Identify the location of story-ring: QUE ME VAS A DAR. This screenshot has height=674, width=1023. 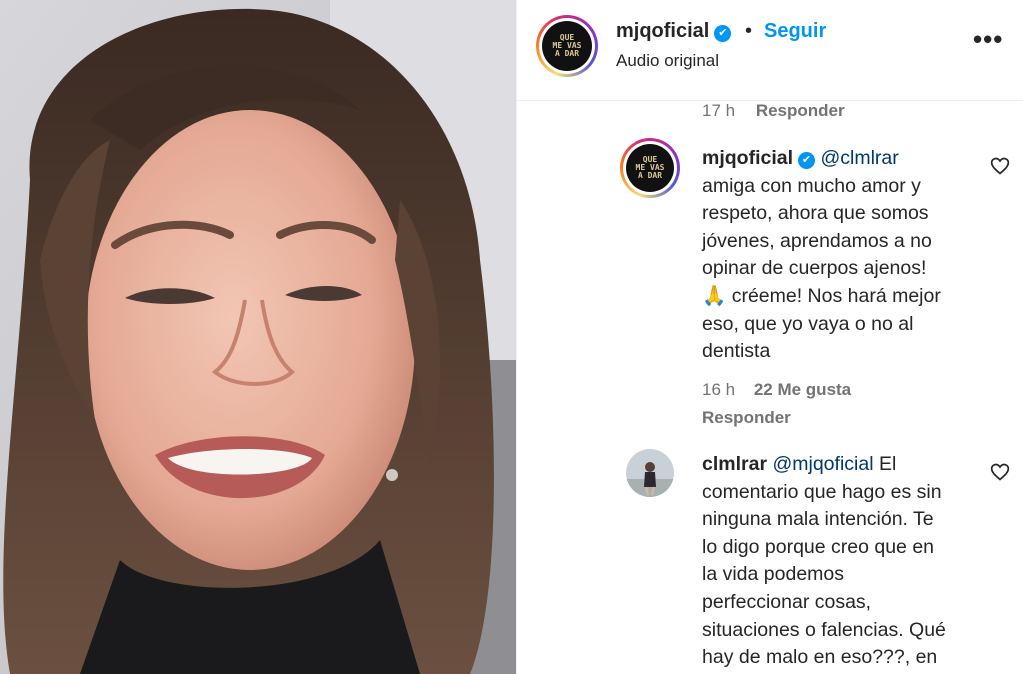
(567, 46).